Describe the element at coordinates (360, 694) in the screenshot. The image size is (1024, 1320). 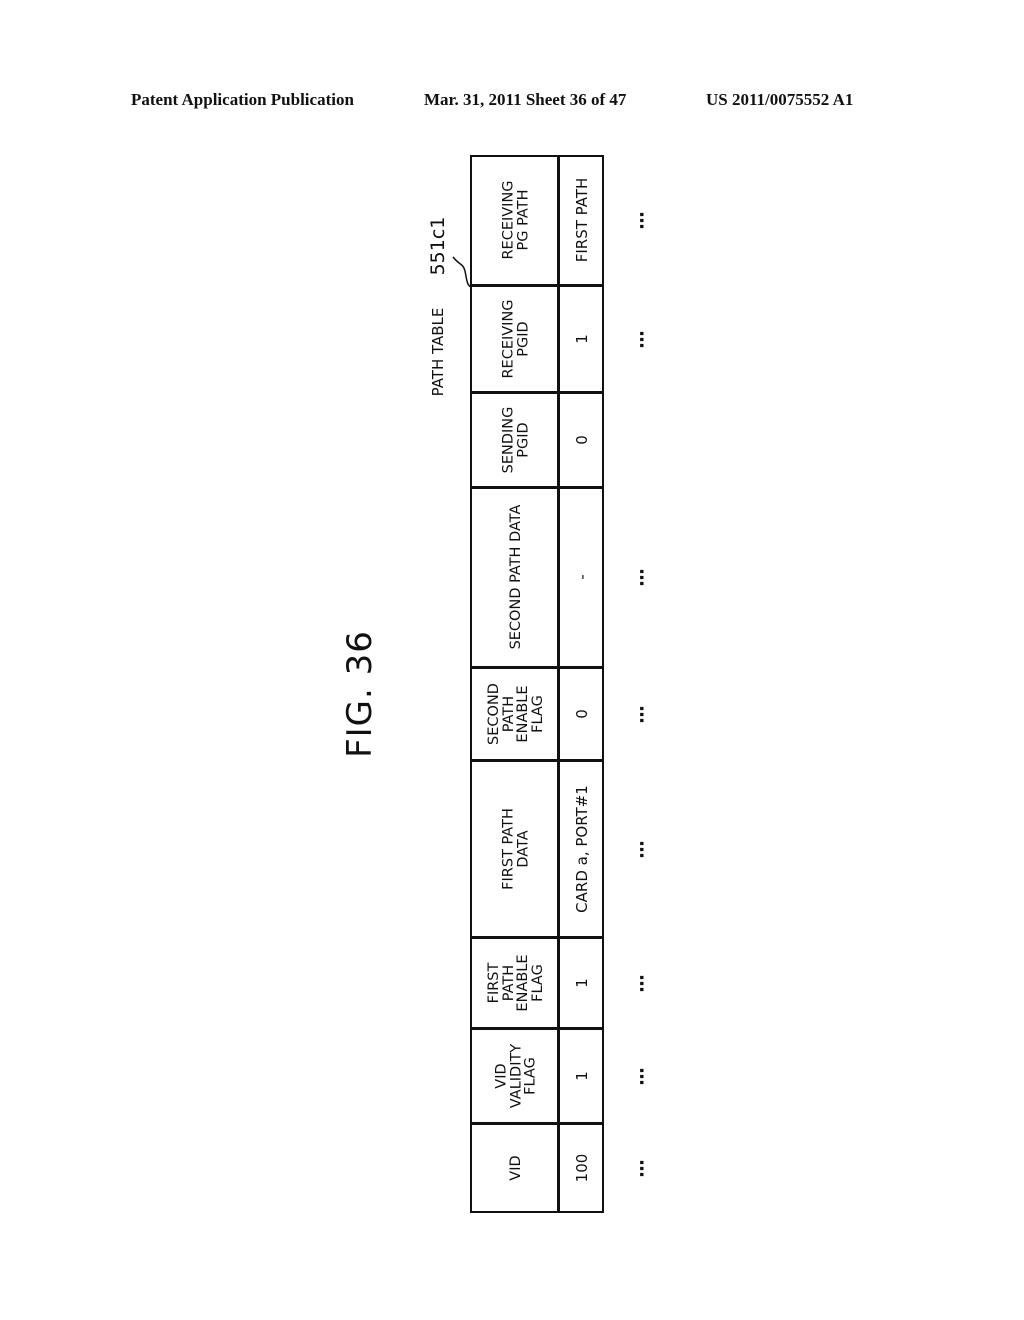
I see `figure-label: FIG. 36` at that location.